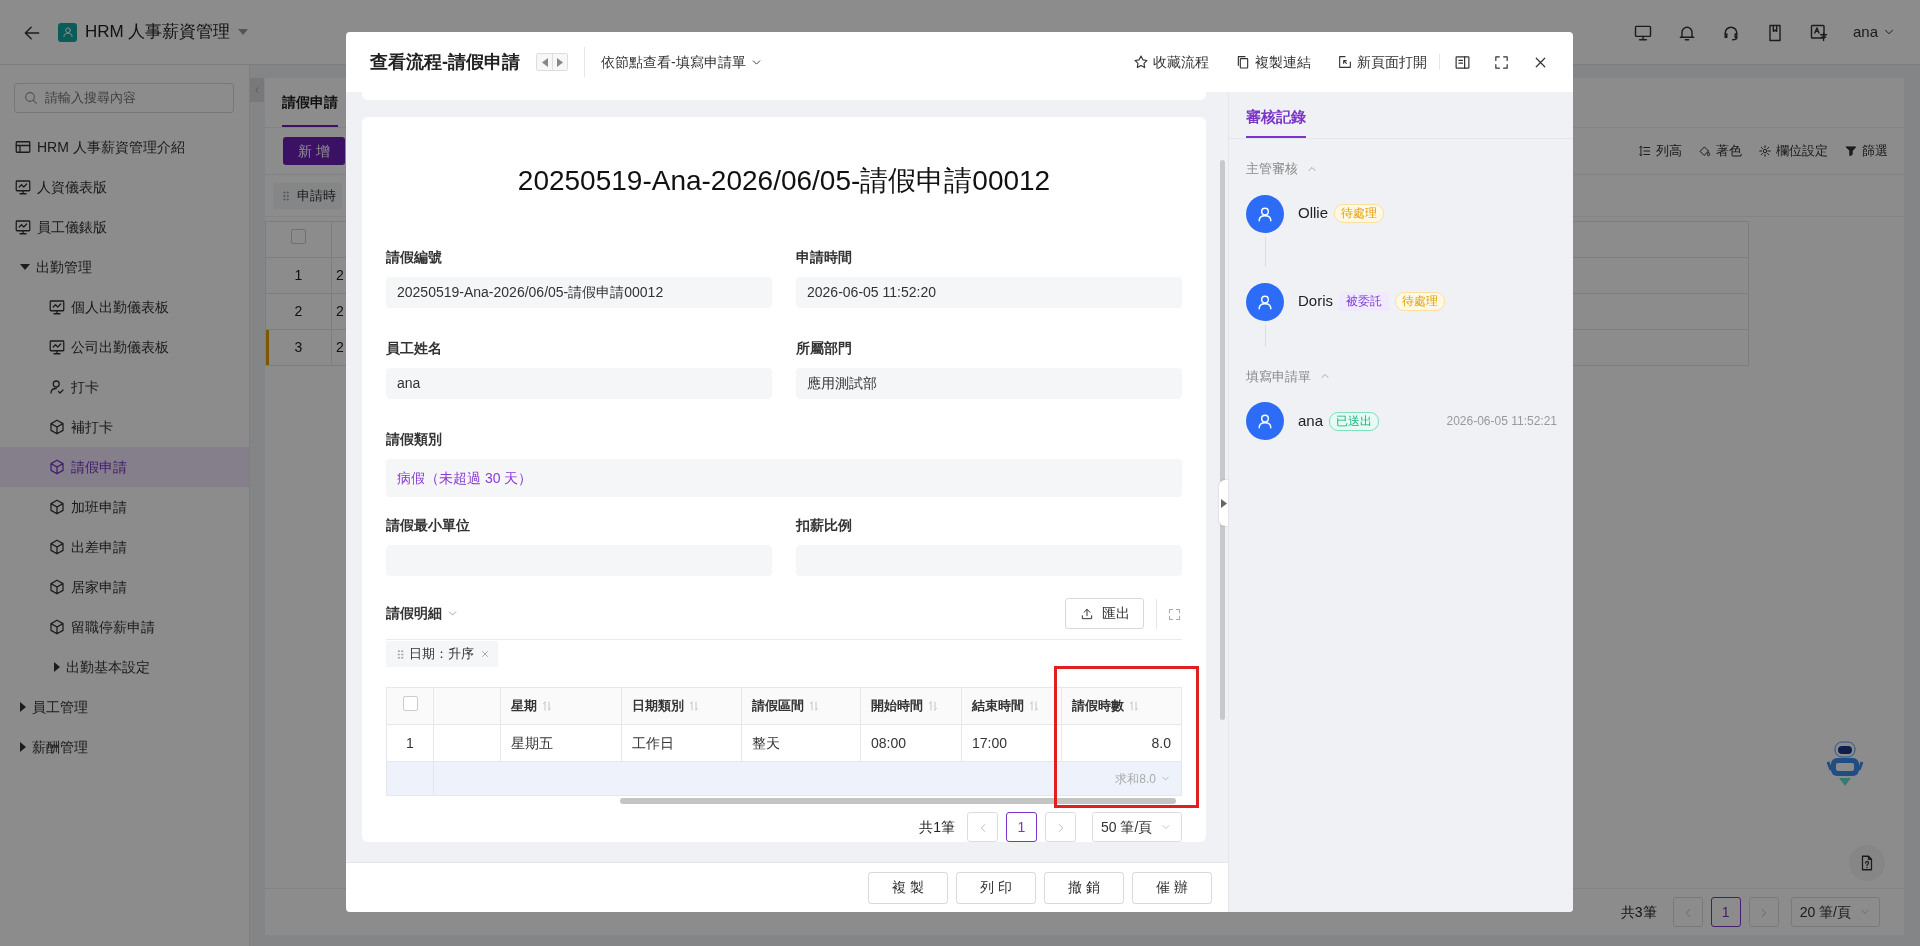 The height and width of the screenshot is (946, 1920). Describe the element at coordinates (766, 742) in the screenshot. I see `table-cell: 整天` at that location.